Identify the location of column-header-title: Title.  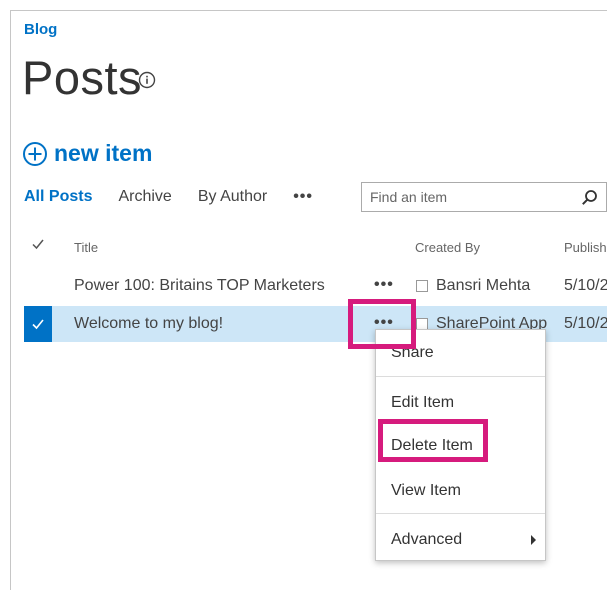
(86, 247).